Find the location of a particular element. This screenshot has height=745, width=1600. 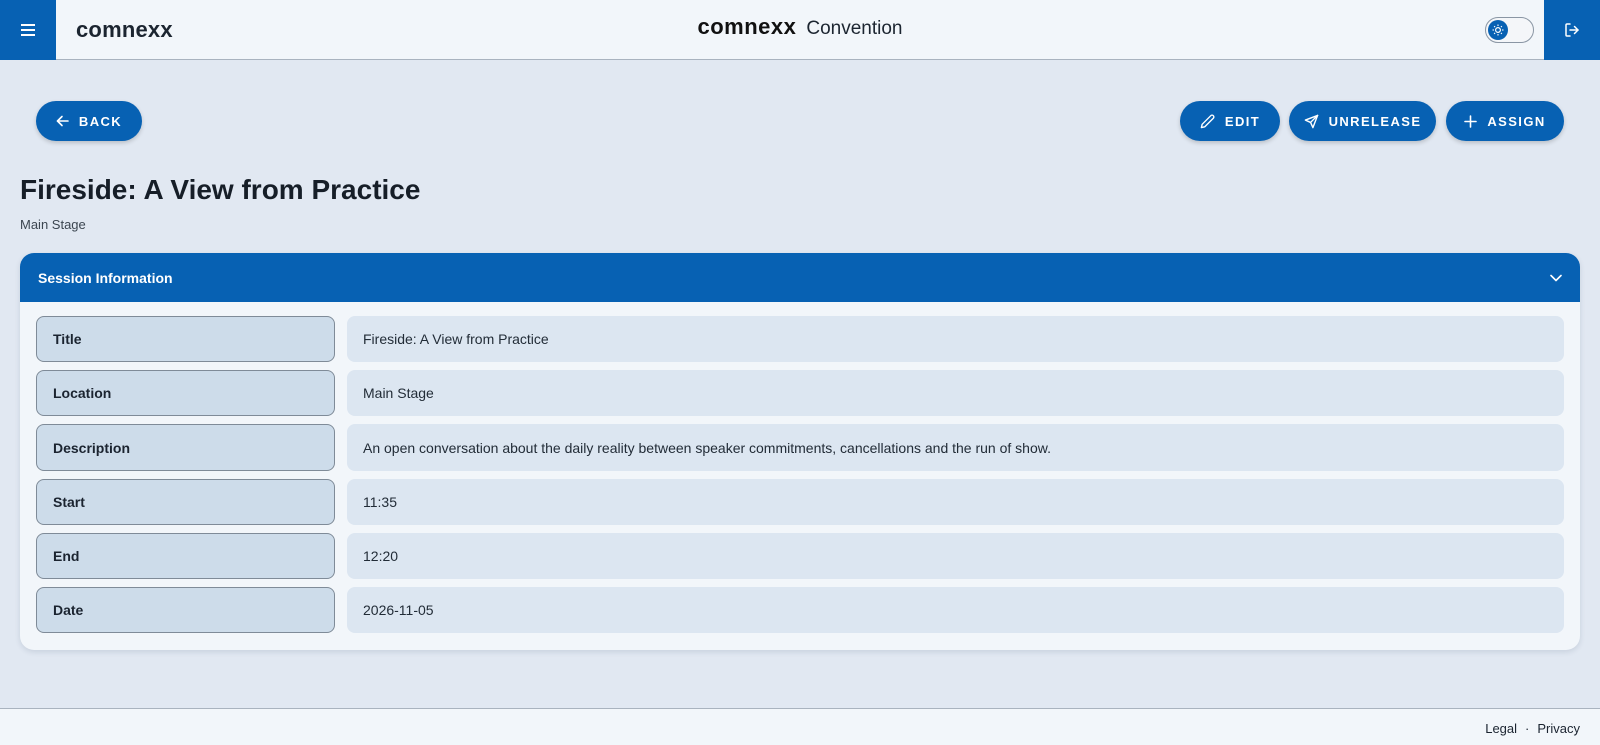

field-value: 11:35 is located at coordinates (955, 502).